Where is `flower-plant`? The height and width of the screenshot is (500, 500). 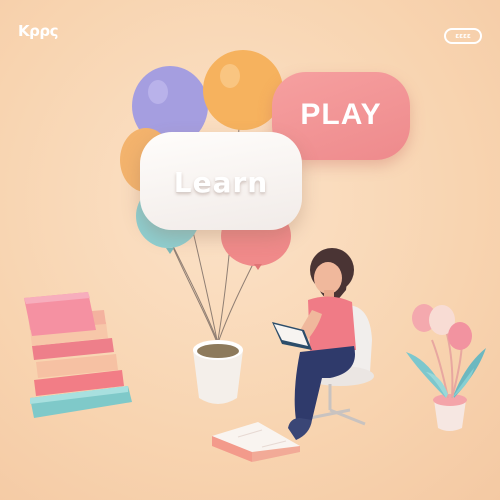
flower-plant is located at coordinates (446, 367).